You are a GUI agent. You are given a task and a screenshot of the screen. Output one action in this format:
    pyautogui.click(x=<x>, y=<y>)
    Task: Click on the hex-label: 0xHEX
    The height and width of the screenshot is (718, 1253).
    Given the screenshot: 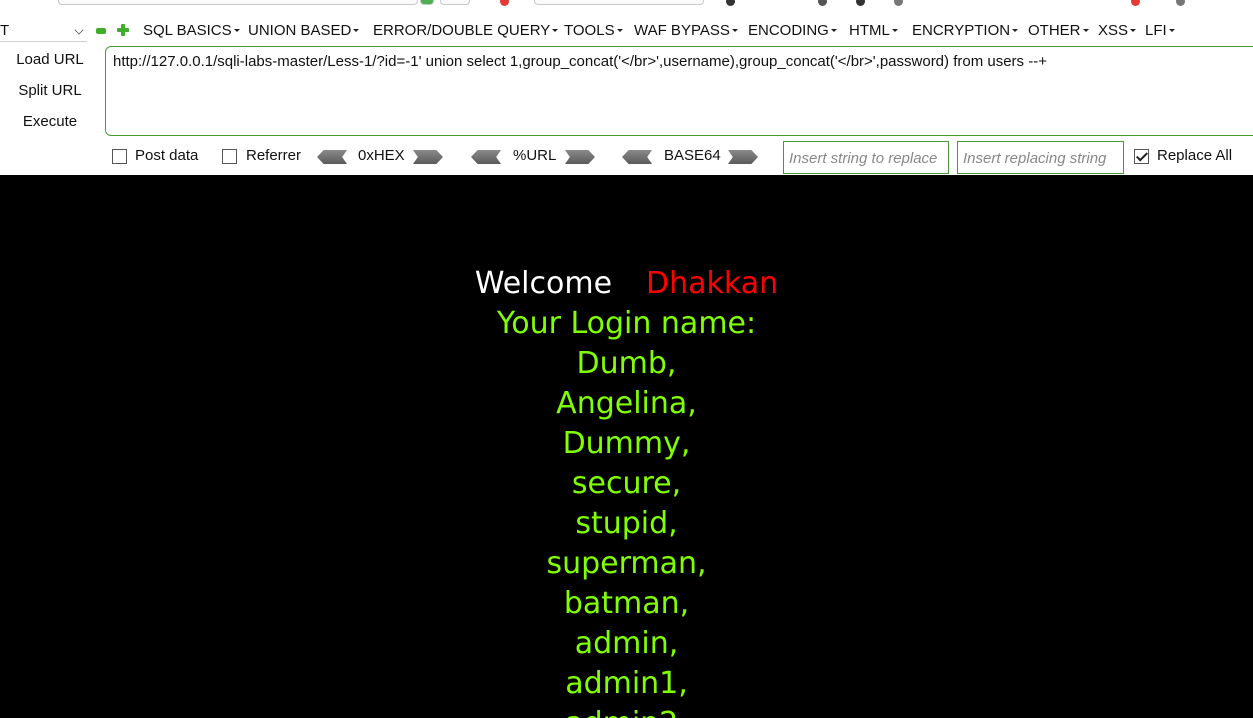 What is the action you would take?
    pyautogui.click(x=381, y=155)
    